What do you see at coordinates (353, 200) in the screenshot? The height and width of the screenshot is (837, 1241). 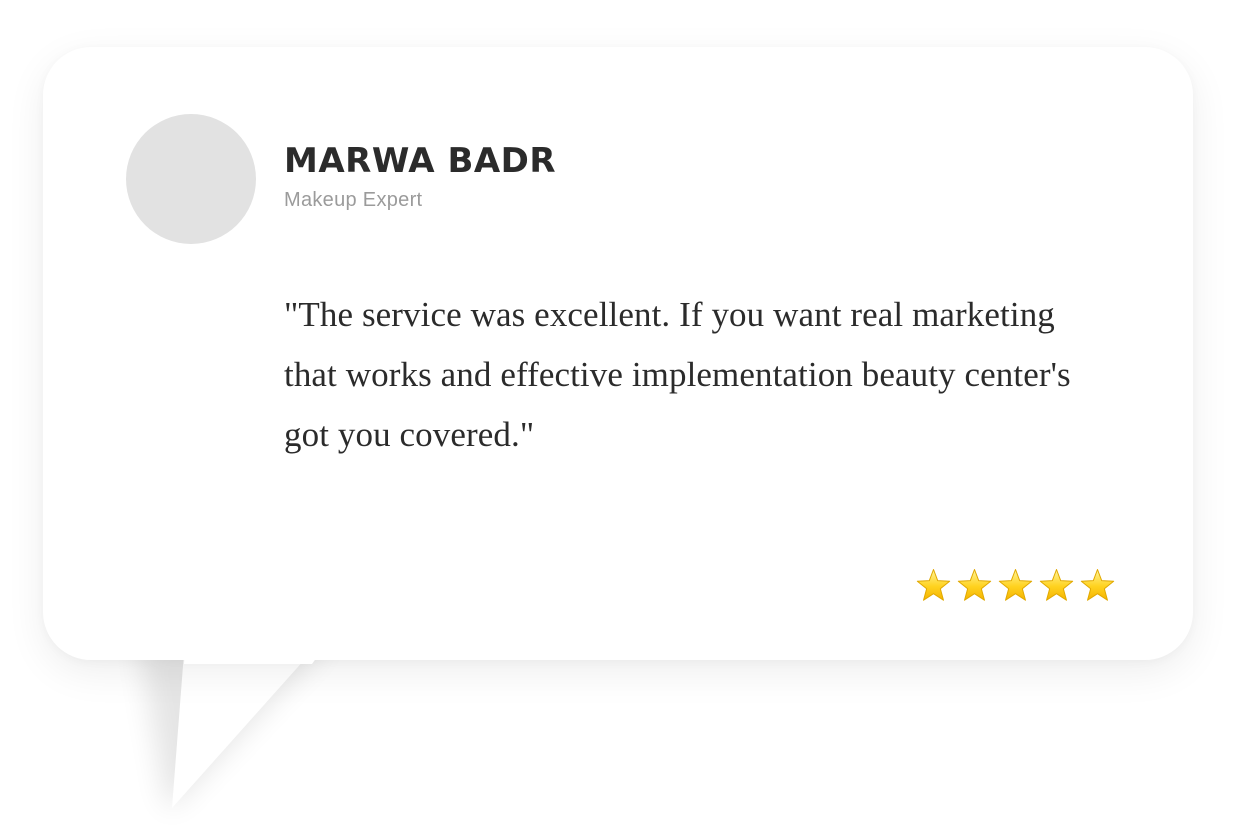 I see `reviewer-role: Makeup Expert` at bounding box center [353, 200].